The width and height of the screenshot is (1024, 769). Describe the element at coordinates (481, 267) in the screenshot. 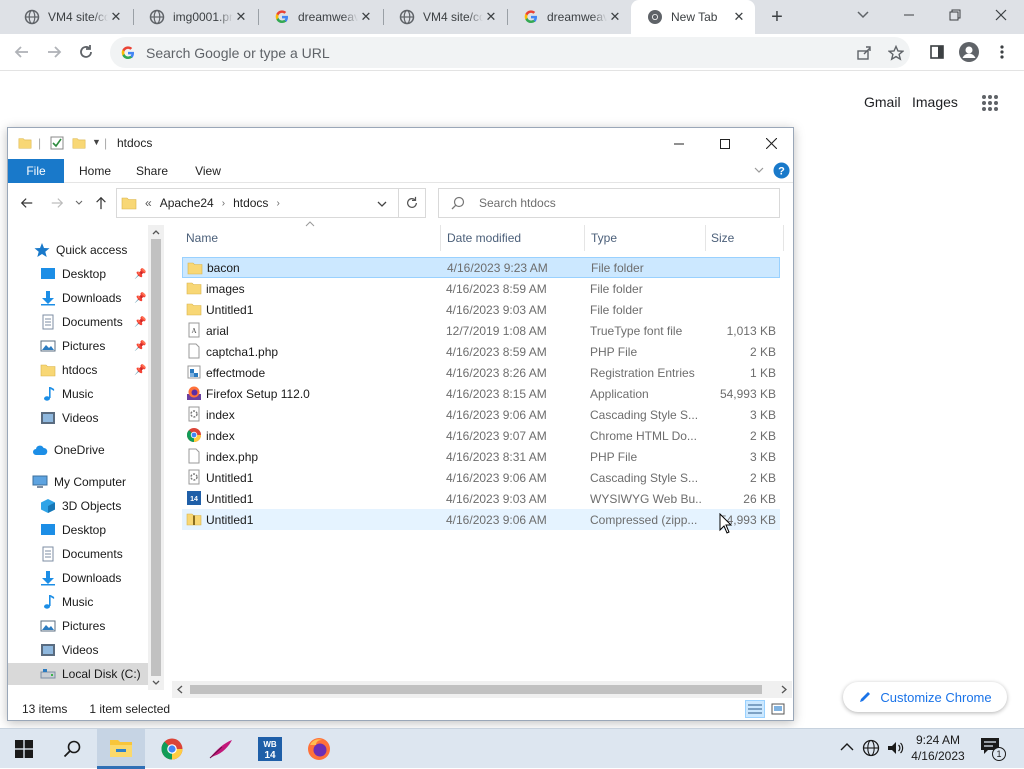

I see `file-row: bacon 4/16/2023 9:23 AM File folder` at that location.